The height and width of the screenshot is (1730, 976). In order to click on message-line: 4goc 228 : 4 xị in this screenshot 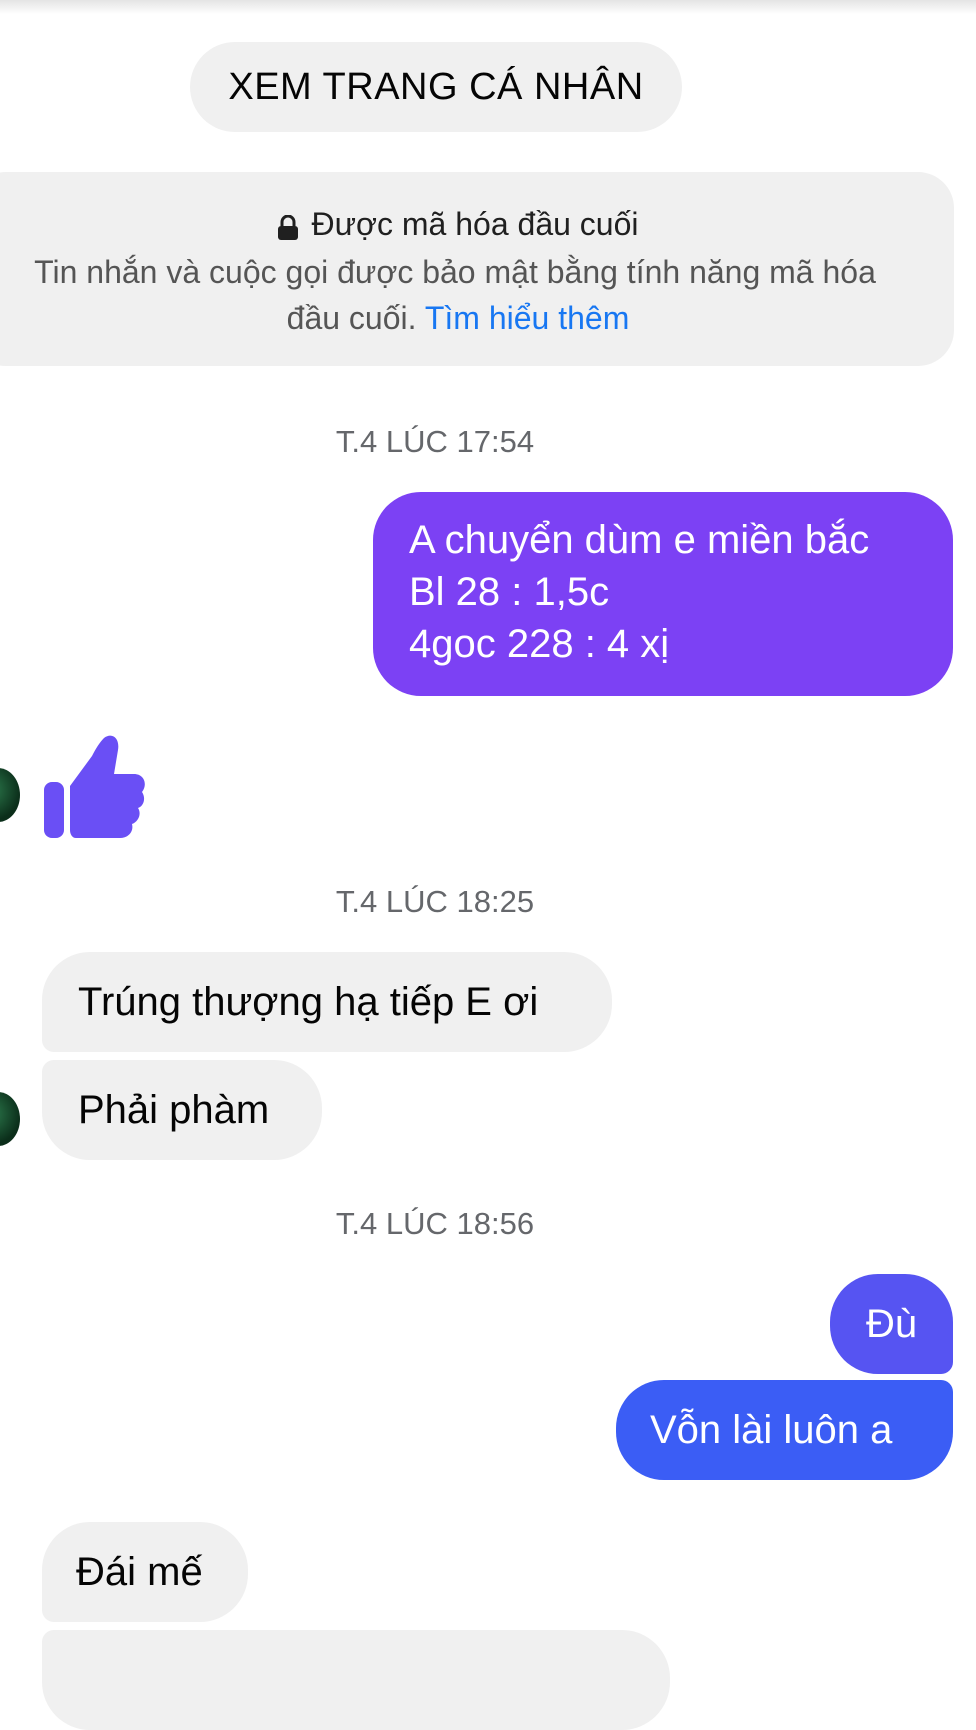, I will do `click(539, 644)`.